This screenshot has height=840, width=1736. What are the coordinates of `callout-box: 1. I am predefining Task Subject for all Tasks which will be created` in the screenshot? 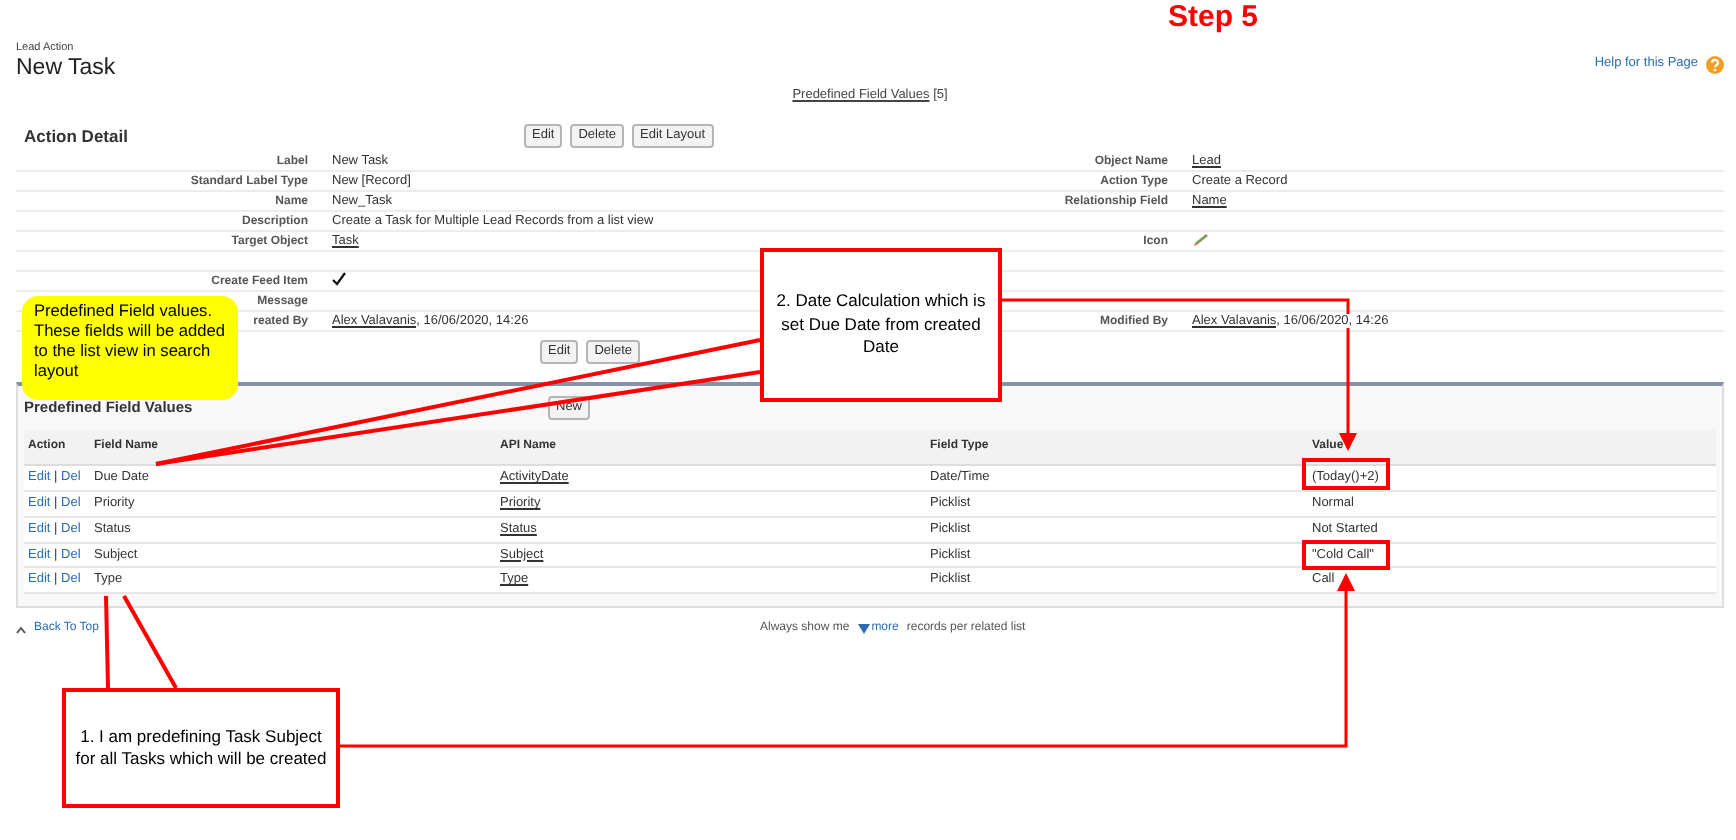 It's located at (201, 748).